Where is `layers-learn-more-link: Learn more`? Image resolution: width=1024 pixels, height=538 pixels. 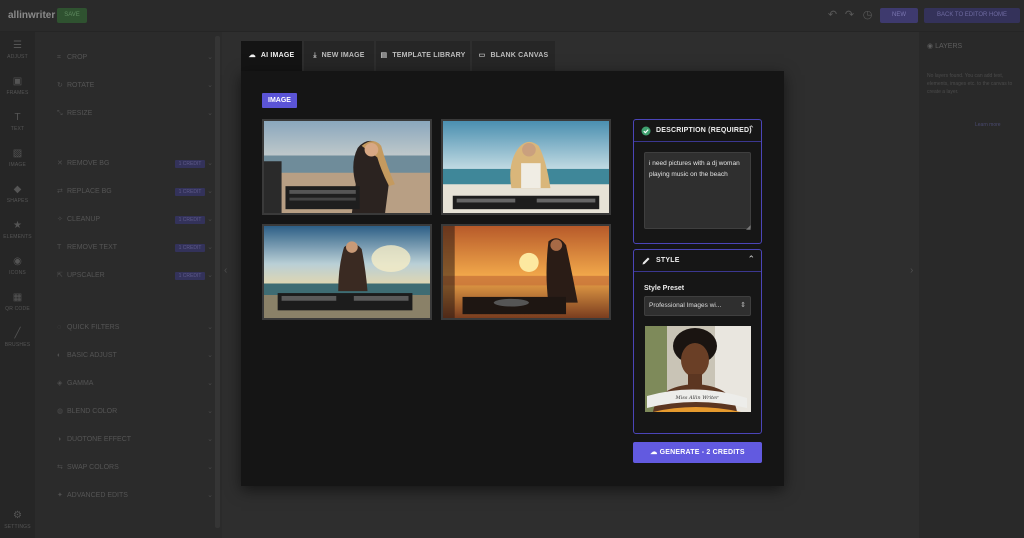
layers-learn-more-link: Learn more is located at coordinates (988, 125).